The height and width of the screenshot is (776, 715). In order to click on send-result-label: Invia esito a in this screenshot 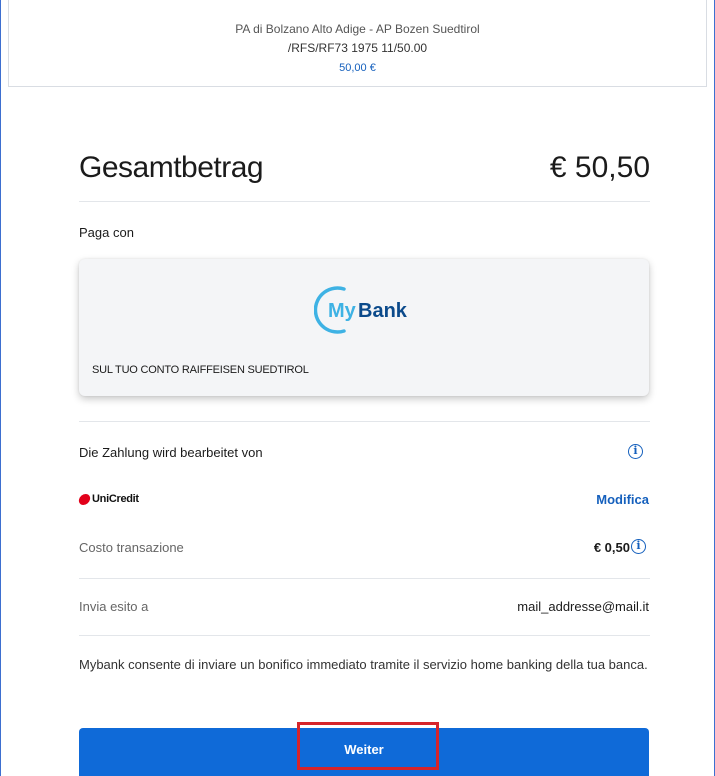, I will do `click(114, 606)`.